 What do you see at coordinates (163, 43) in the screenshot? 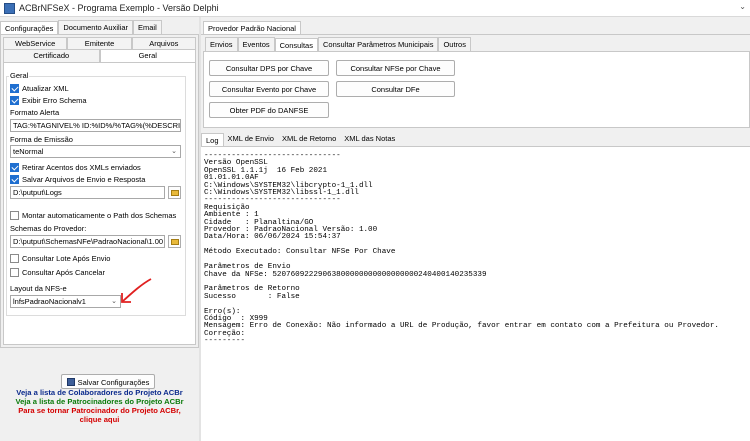
I see `subtab-arquivos: Arquivos` at bounding box center [163, 43].